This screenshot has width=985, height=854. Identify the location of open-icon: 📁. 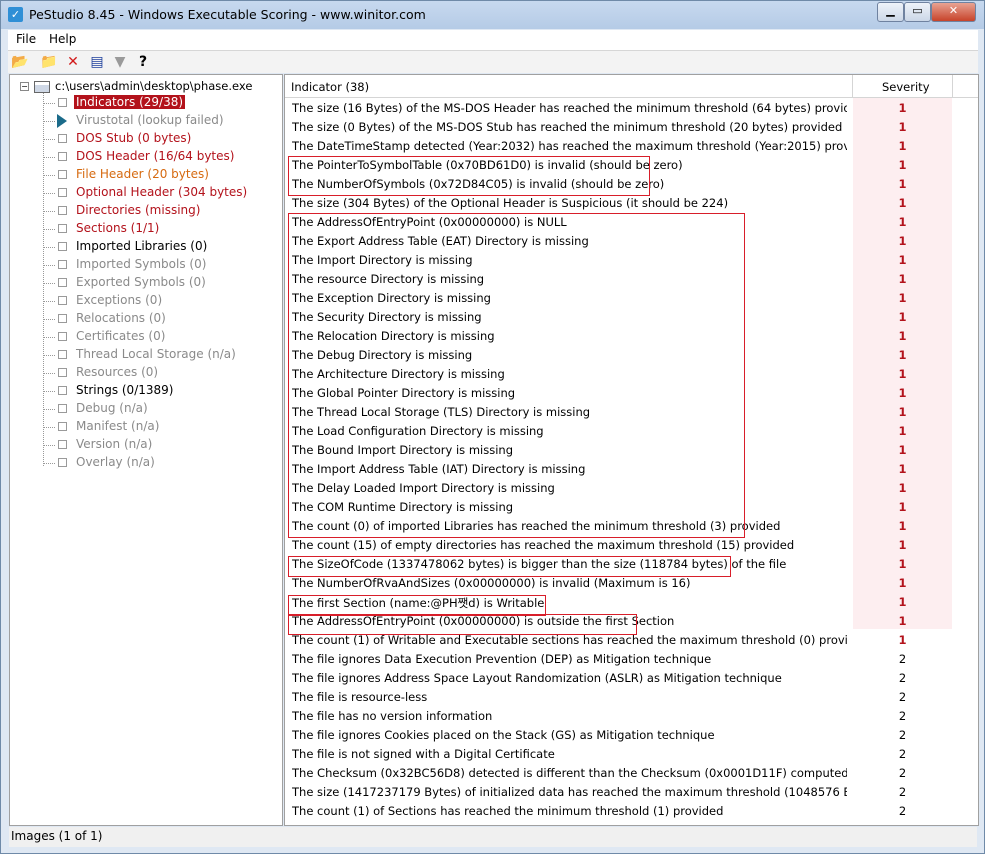
(49, 62).